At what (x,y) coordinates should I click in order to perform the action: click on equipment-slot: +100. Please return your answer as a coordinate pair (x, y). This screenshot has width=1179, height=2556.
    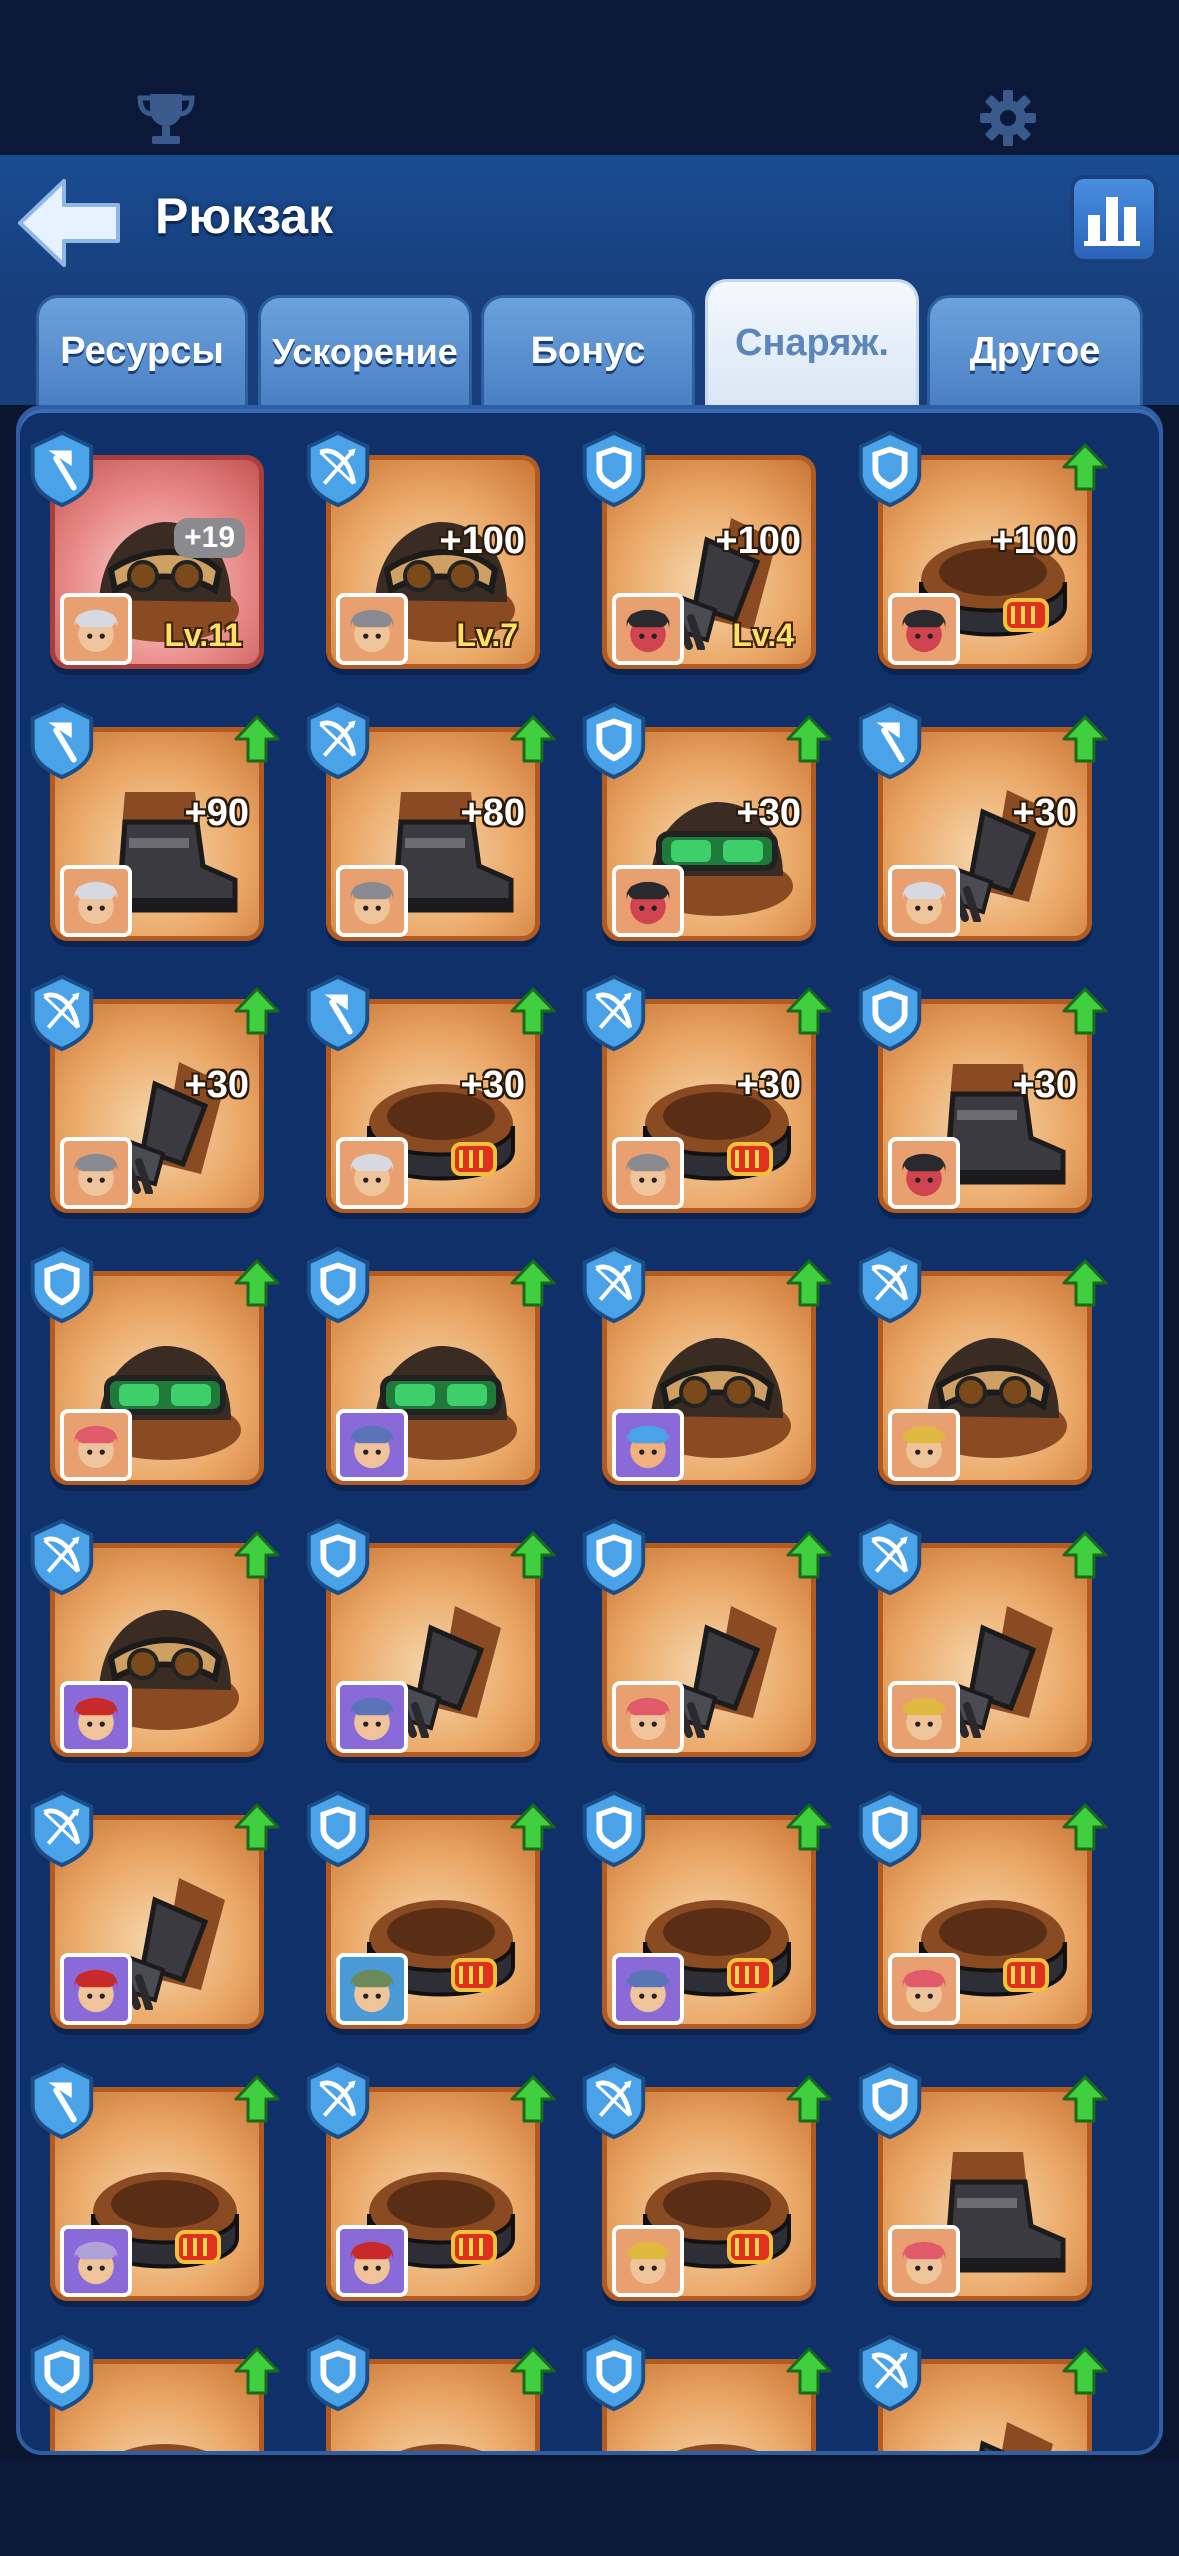
    Looking at the image, I should click on (981, 539).